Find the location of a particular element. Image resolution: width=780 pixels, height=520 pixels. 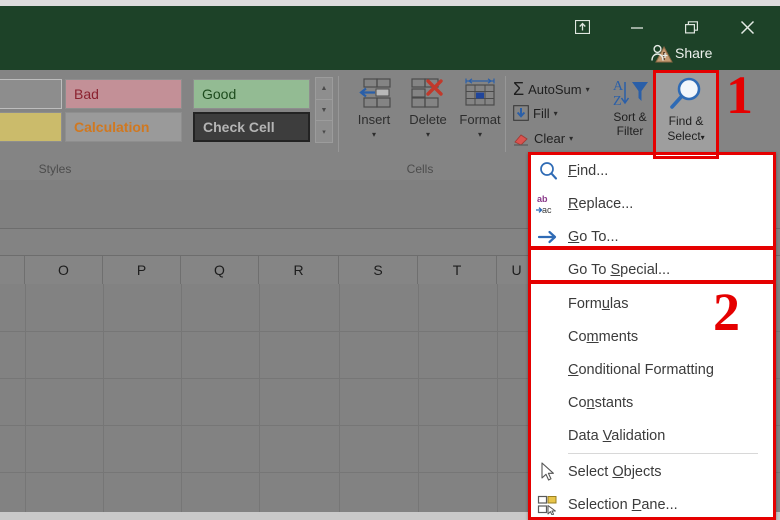

delete-cells-icon is located at coordinates (428, 93).